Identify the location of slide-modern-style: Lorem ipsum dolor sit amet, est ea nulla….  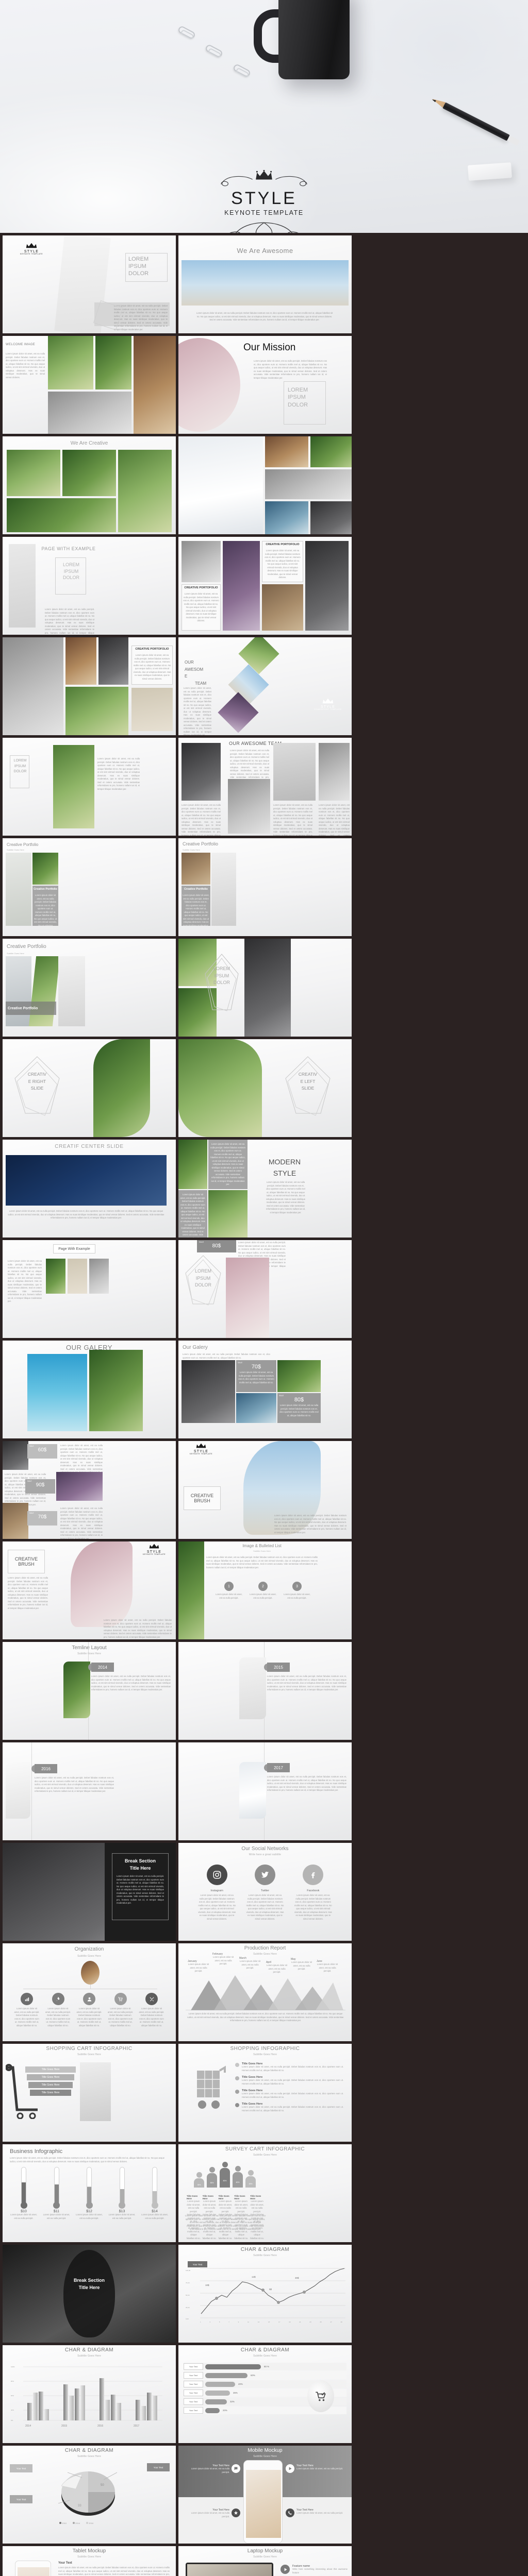
(265, 1189).